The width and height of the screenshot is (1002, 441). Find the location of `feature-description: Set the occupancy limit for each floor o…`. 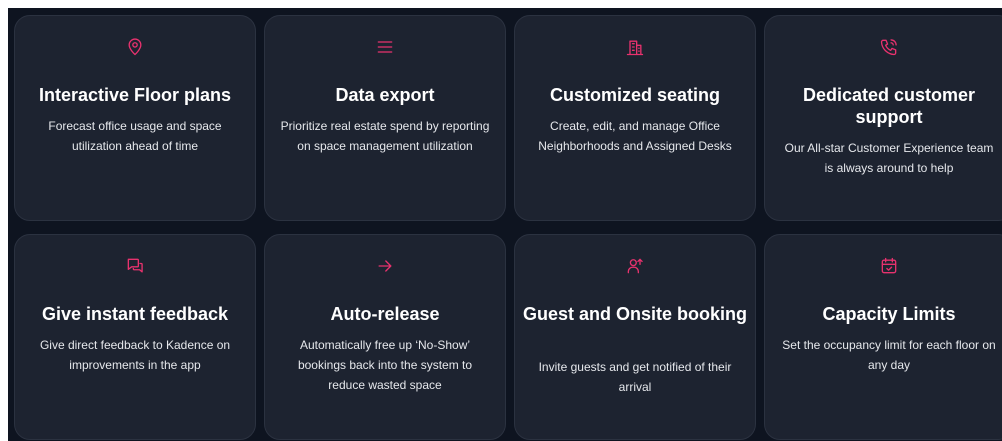

feature-description: Set the occupancy limit for each floor o… is located at coordinates (889, 355).